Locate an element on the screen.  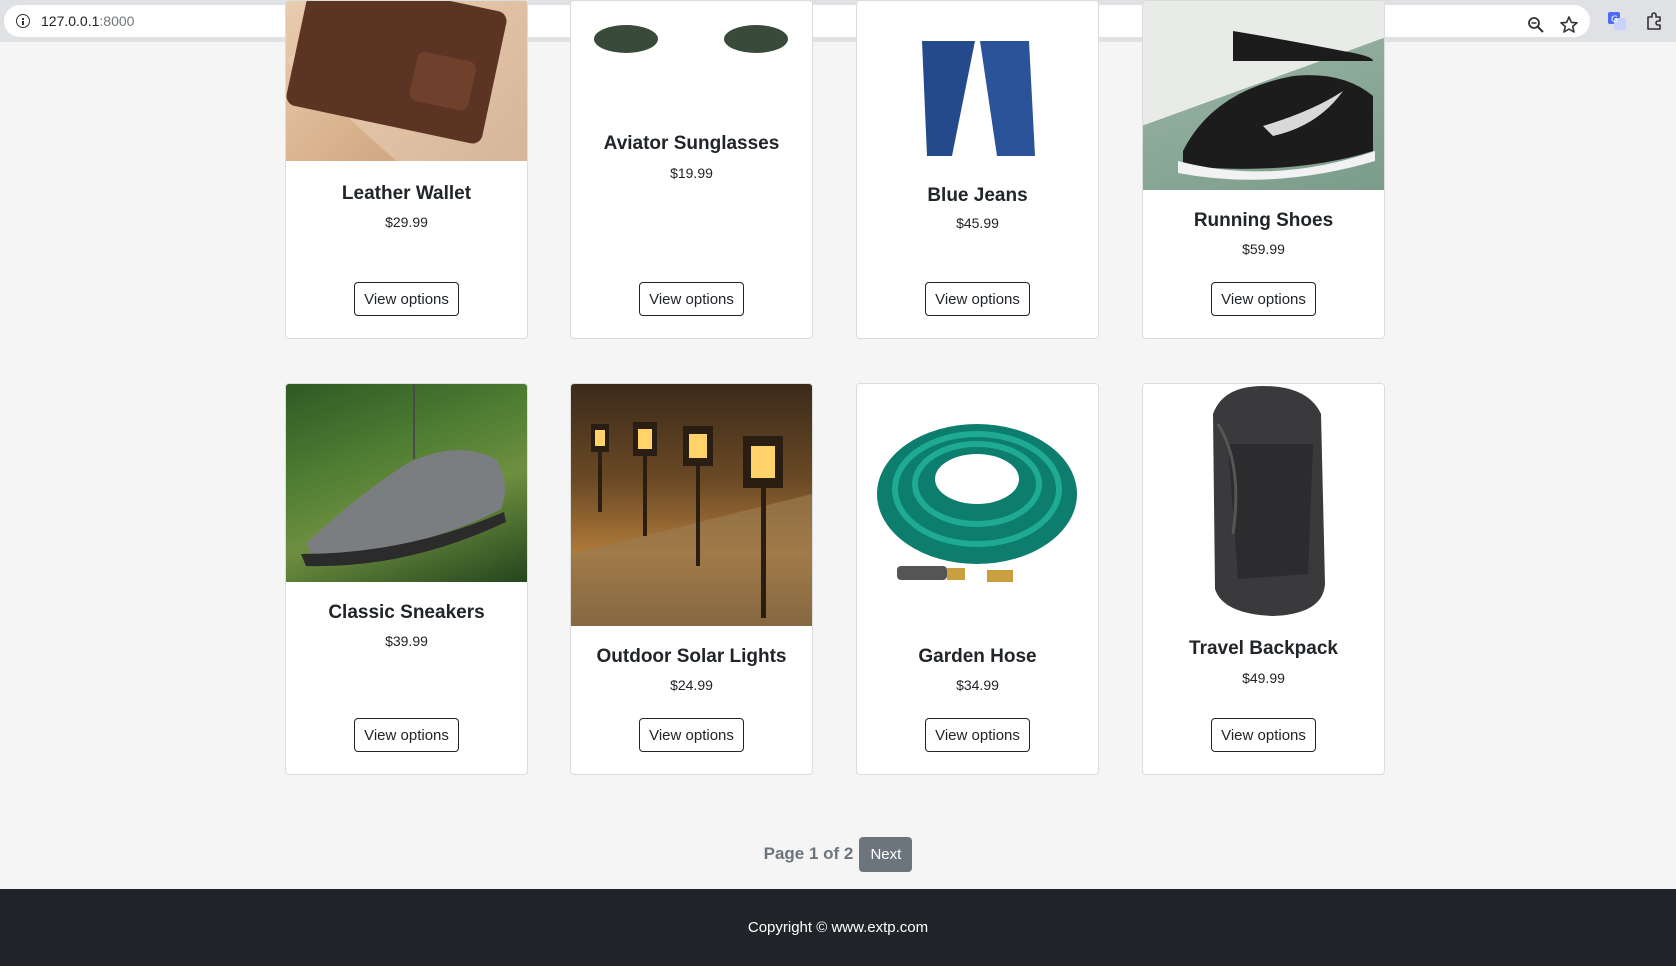
product-name: Leather Wallet is located at coordinates (406, 194).